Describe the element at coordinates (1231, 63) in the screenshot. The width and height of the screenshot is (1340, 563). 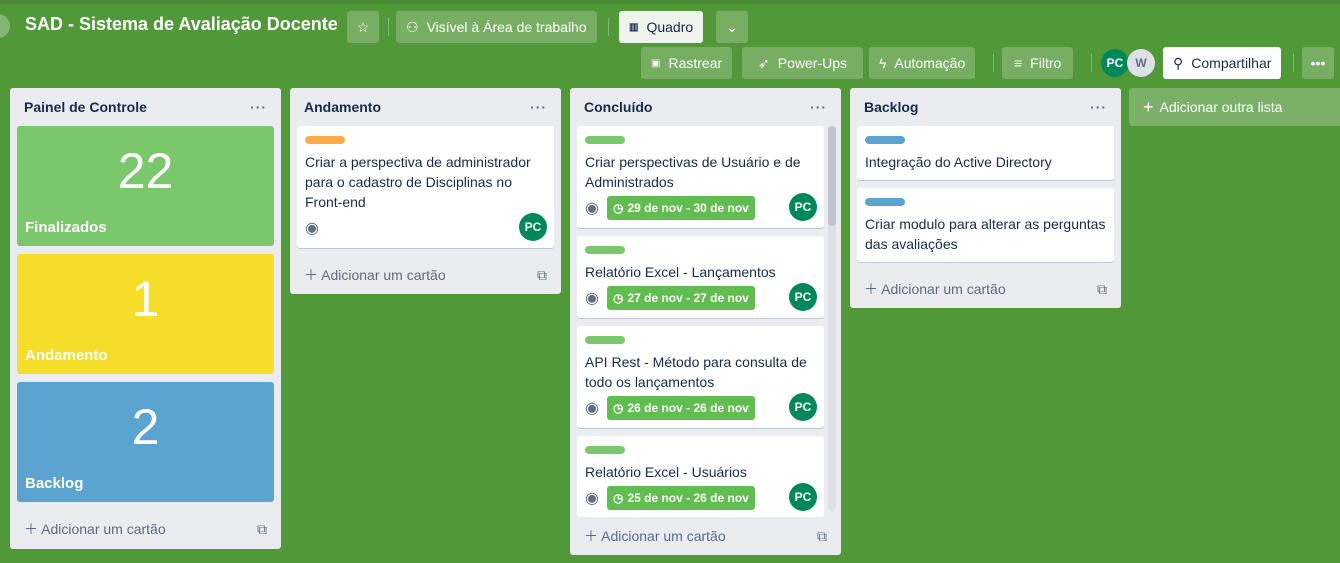
I see `share-label: Compartilhar` at that location.